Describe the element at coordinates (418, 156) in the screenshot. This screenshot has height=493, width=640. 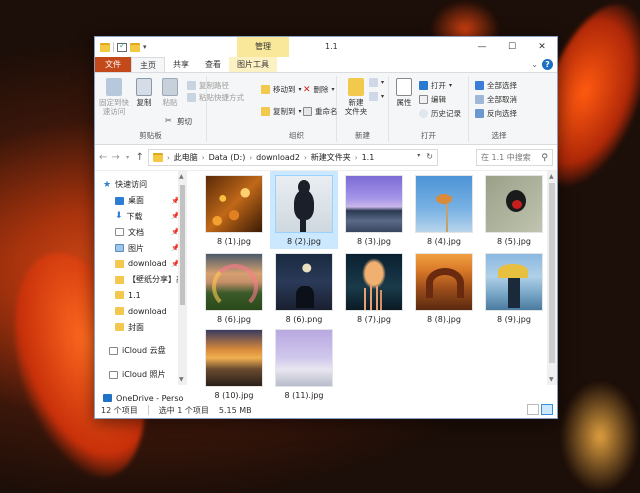
I see `address-dropdown-icon: ▾` at that location.